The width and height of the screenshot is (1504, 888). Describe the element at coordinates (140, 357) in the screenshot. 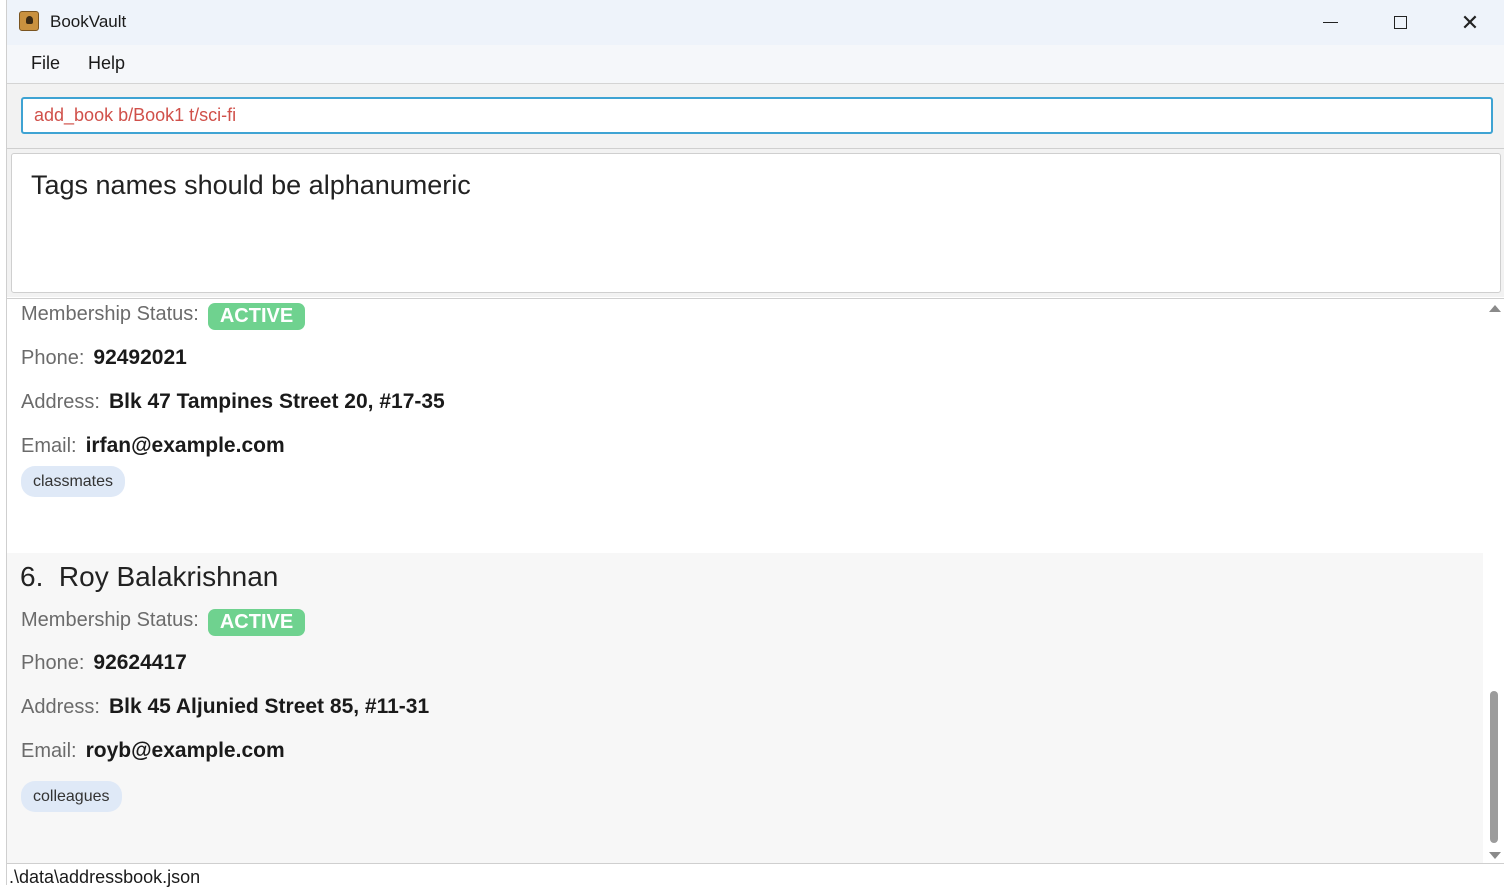

I see `phone-value: 92492021` at that location.